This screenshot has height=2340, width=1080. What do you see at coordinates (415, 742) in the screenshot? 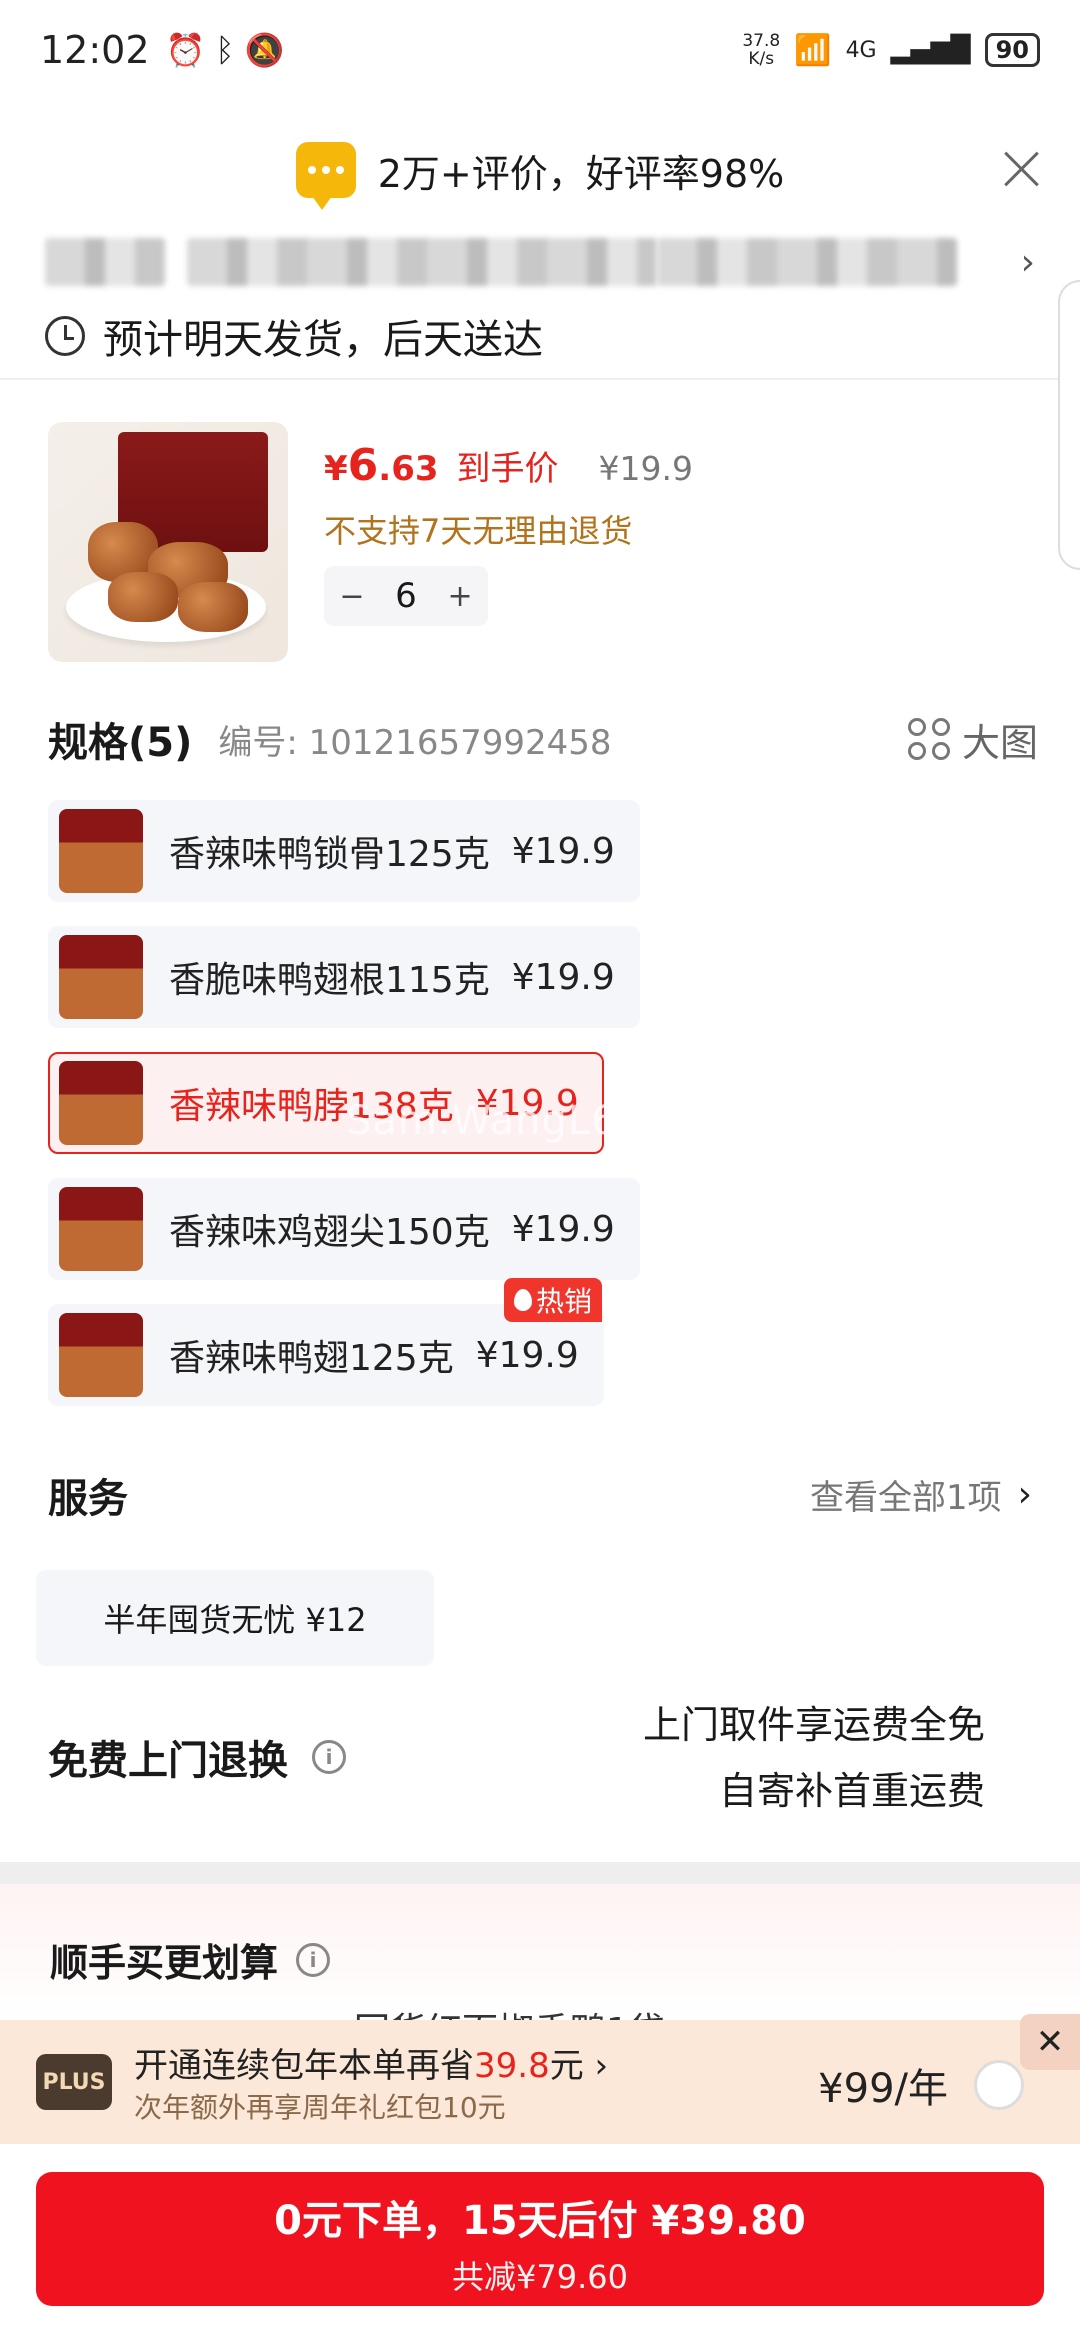
I see `product-code: 编号: 10121657992458` at bounding box center [415, 742].